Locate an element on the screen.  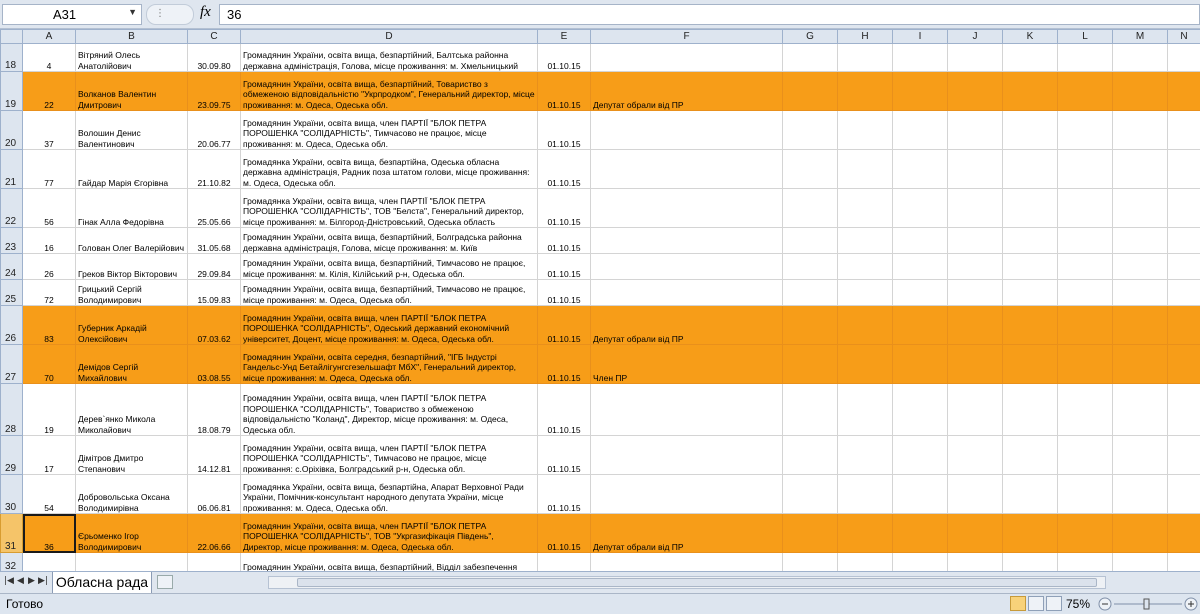
cell-b: Добровольська Оксана Володимирівна is located at coordinates (131, 494).